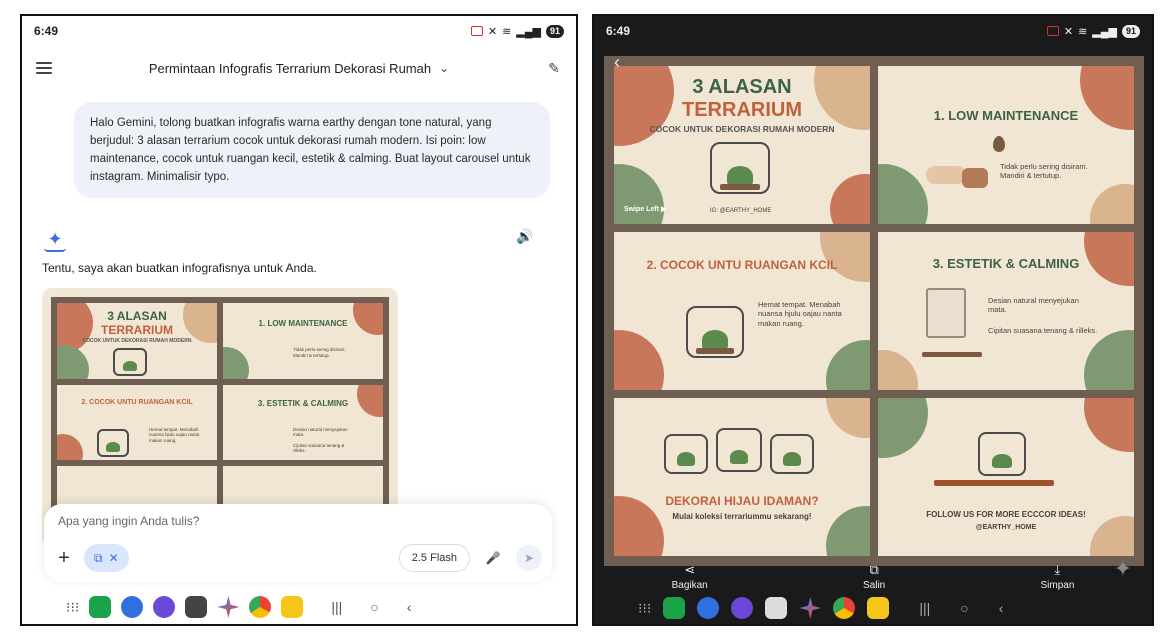 The height and width of the screenshot is (641, 1170). What do you see at coordinates (55, 239) in the screenshot?
I see `gemini-sparkle-icon: ✦` at bounding box center [55, 239].